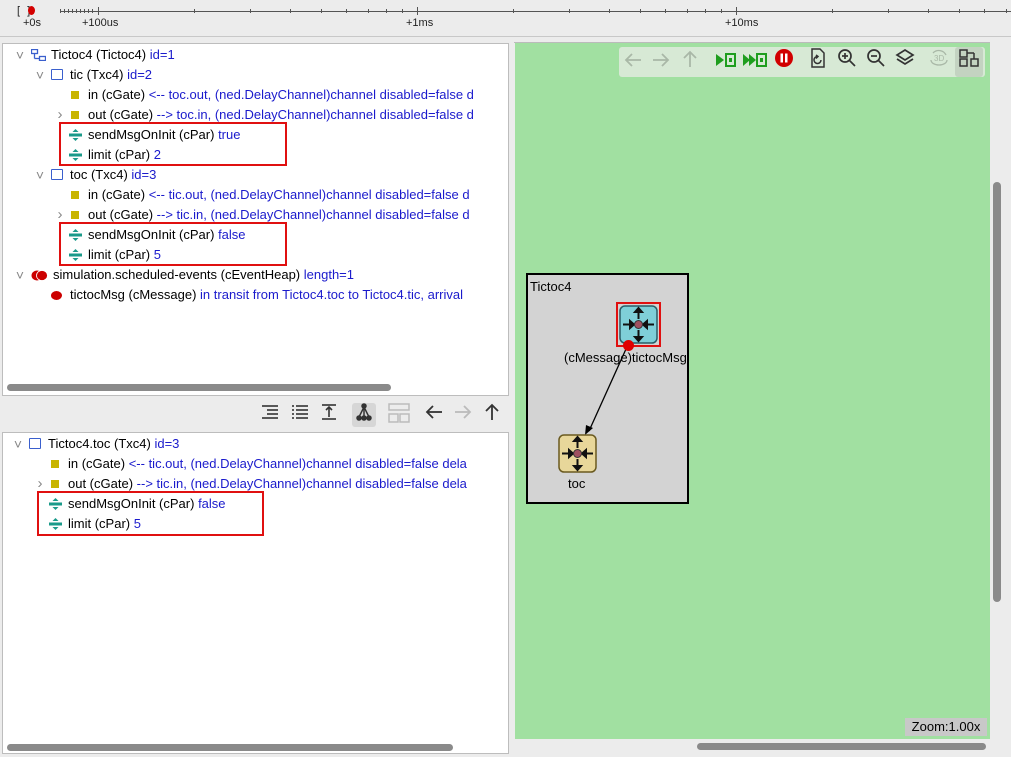 The height and width of the screenshot is (757, 1011). Describe the element at coordinates (463, 415) in the screenshot. I see `forward-arrow-icon` at that location.